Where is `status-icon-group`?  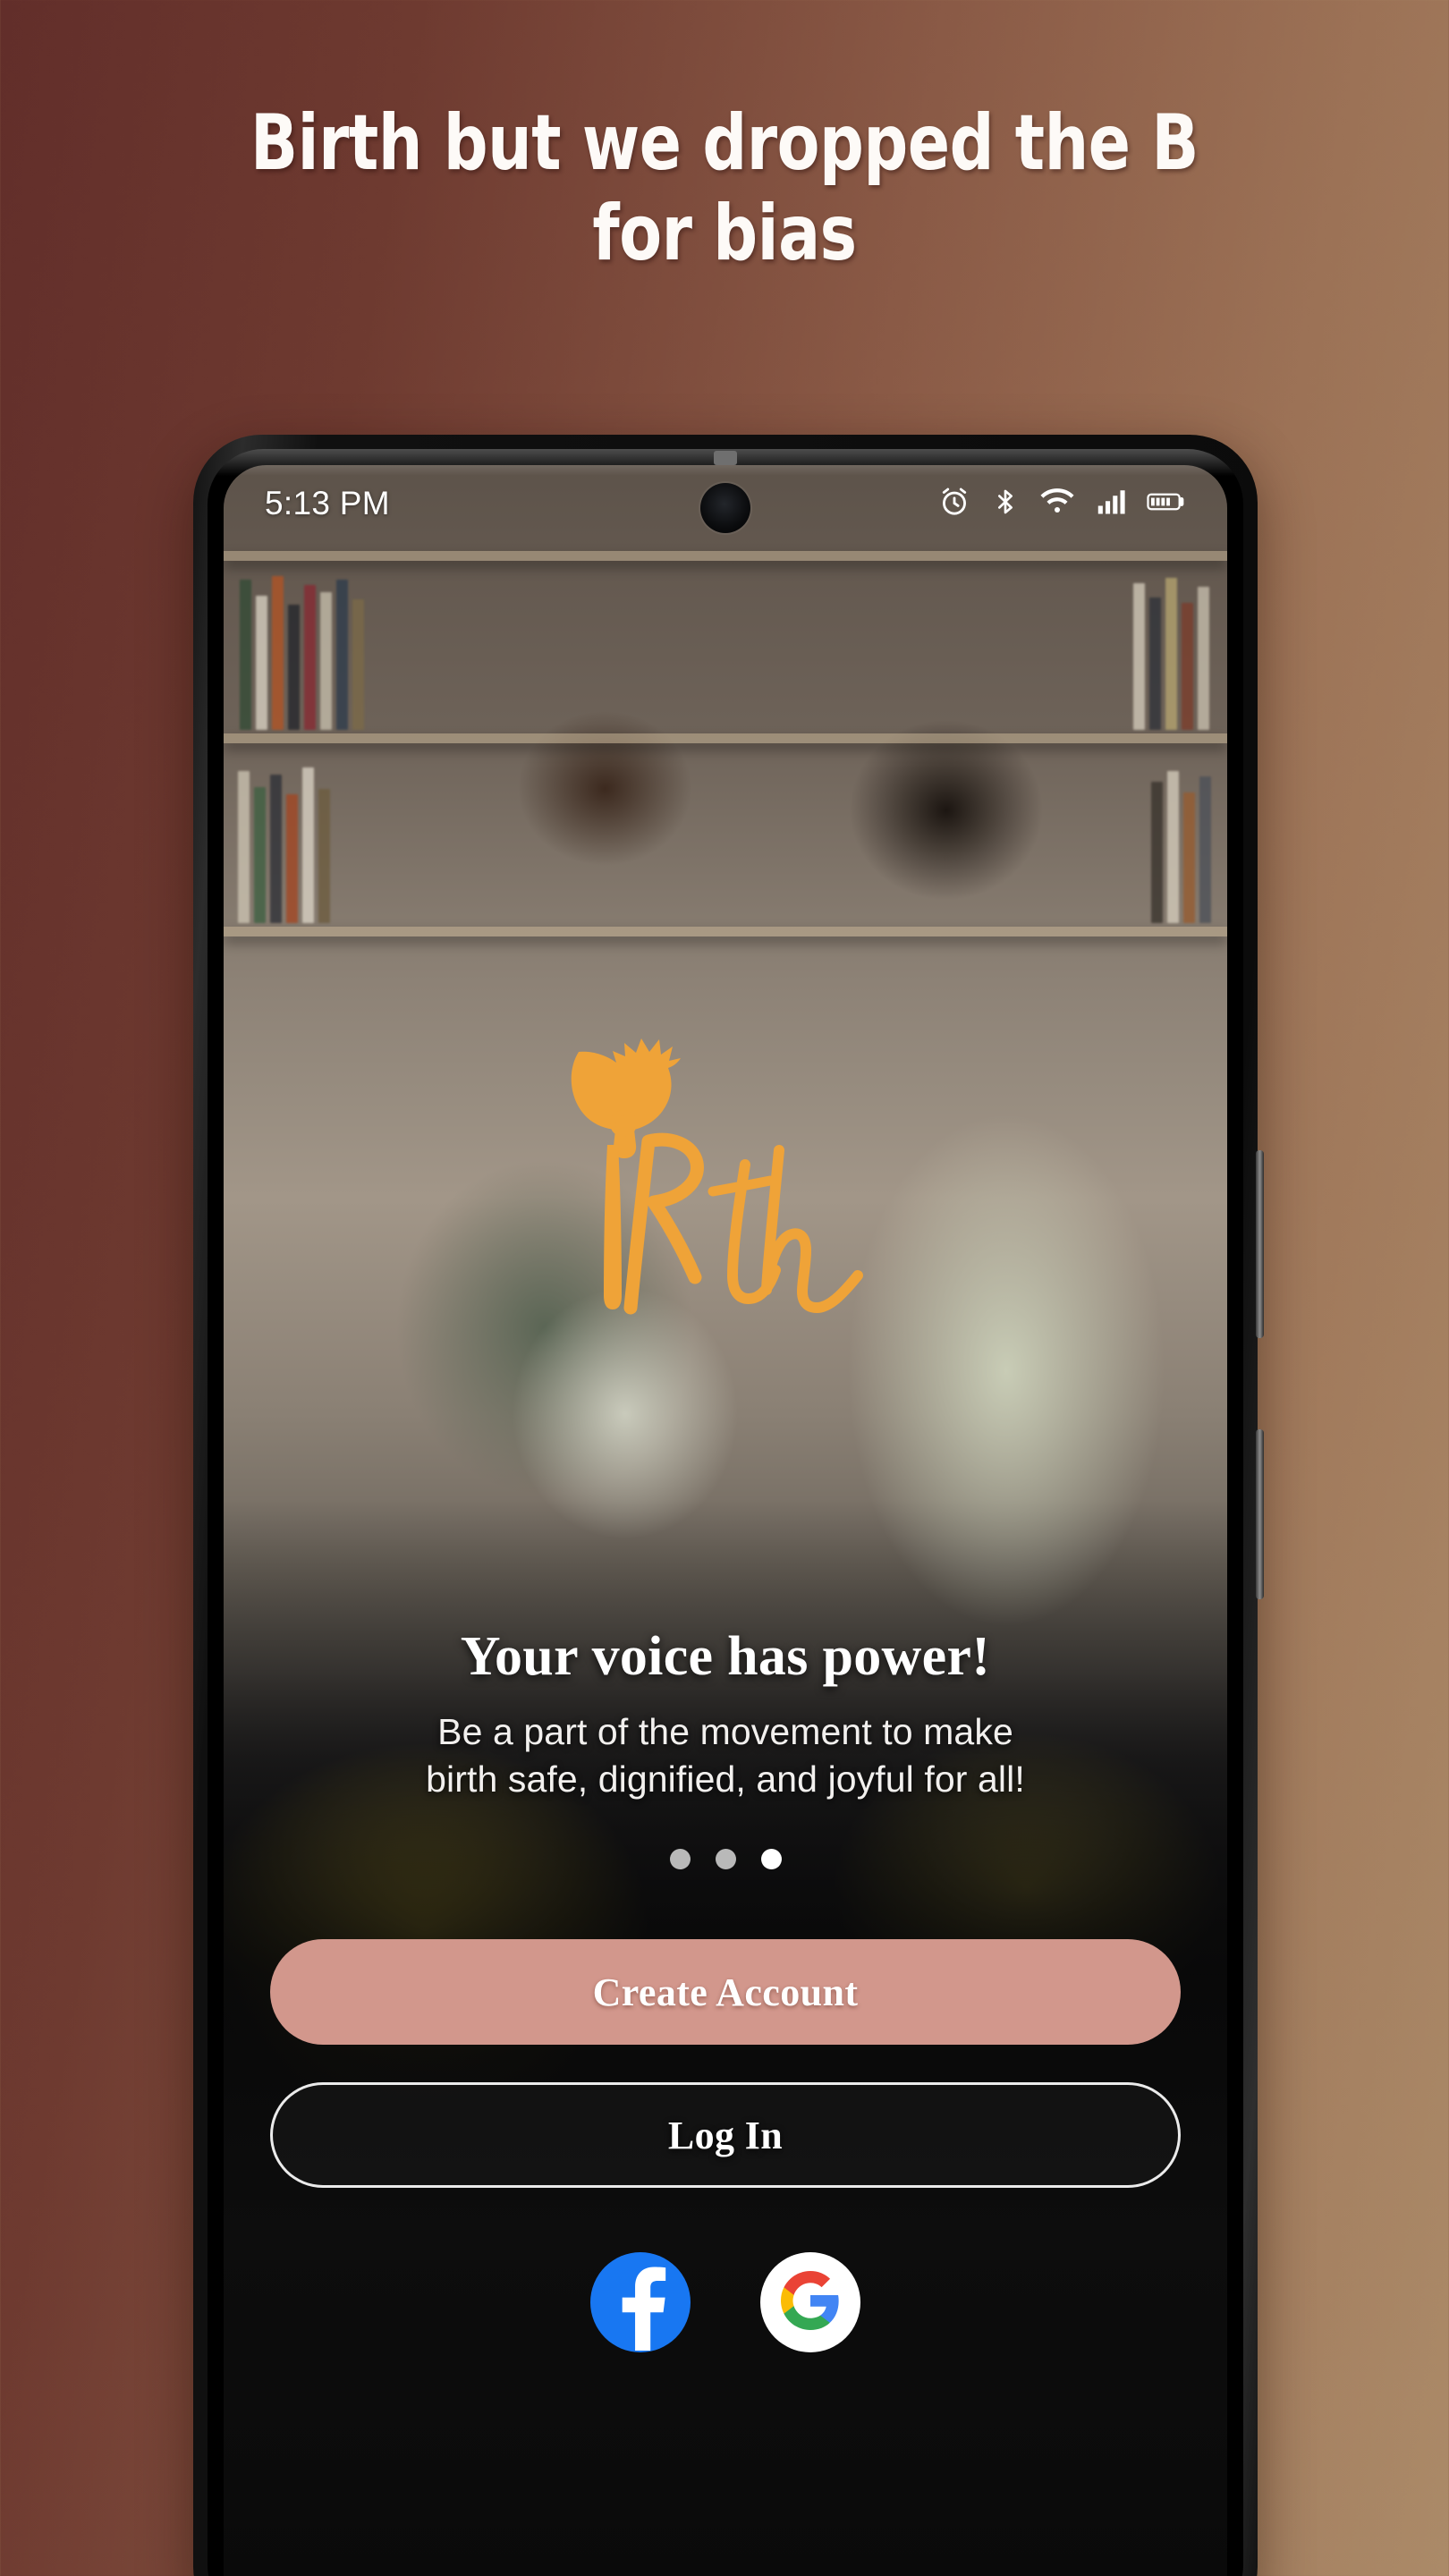
status-icon-group is located at coordinates (1061, 504).